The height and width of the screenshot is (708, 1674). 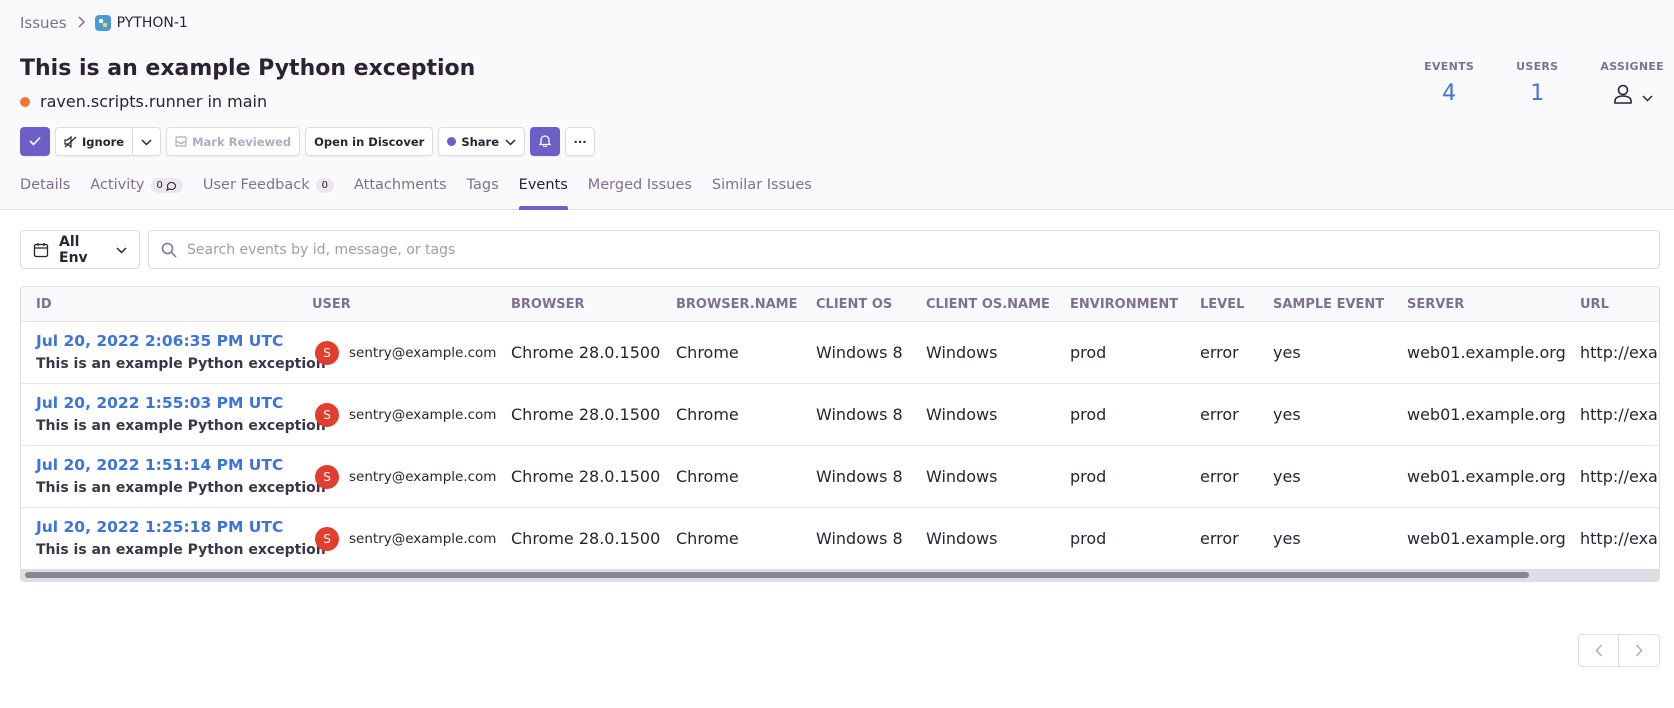 I want to click on culprit-text: raven.scripts.runner in main, so click(x=154, y=101).